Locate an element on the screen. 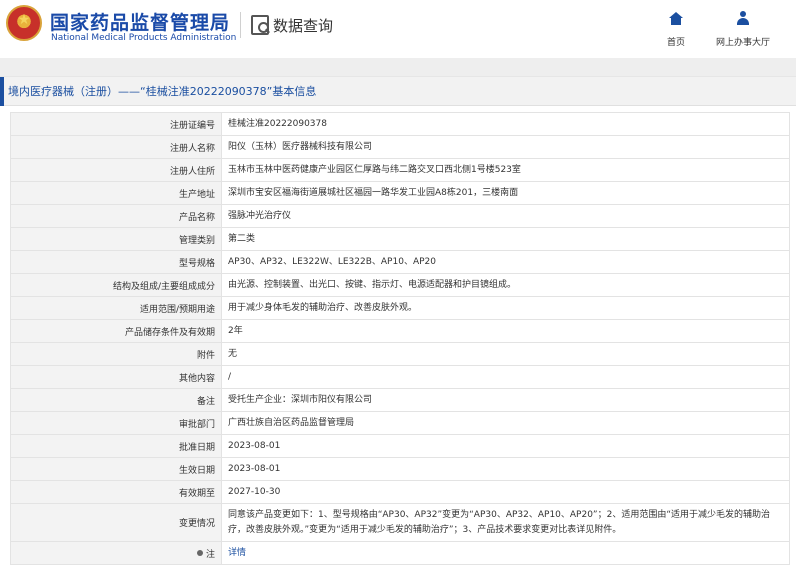 This screenshot has width=796, height=575. row-label: 注册证编号 is located at coordinates (116, 124).